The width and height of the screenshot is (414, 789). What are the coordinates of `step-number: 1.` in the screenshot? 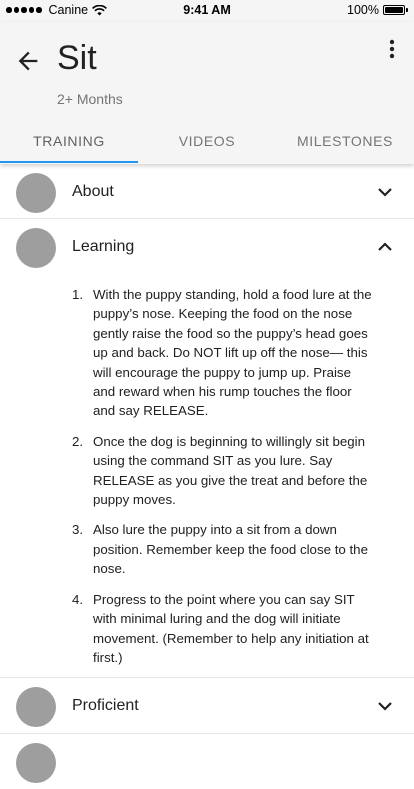 It's located at (78, 294).